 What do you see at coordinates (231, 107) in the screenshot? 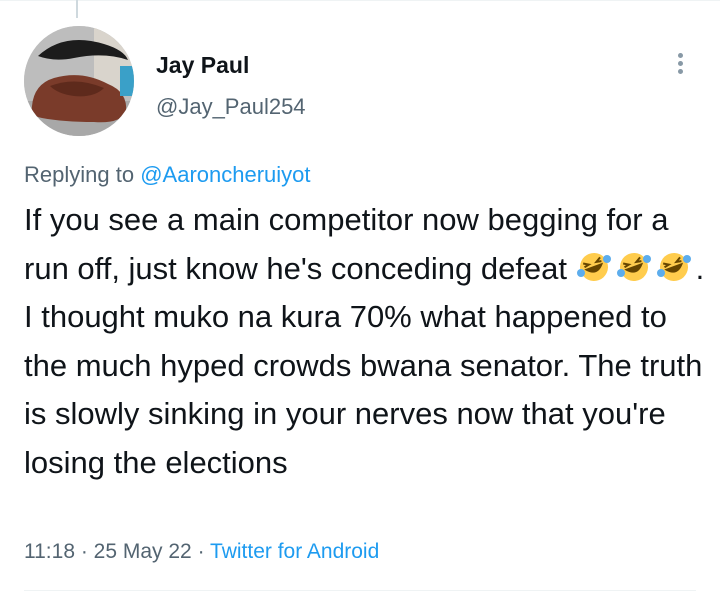
I see `author-handle: @Jay_Paul254` at bounding box center [231, 107].